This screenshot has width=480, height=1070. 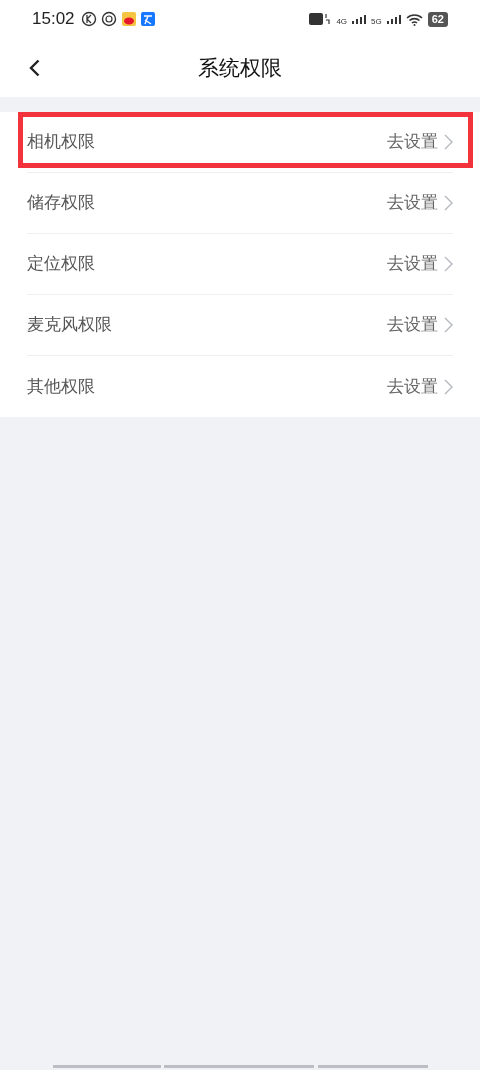 What do you see at coordinates (376, 21) in the screenshot?
I see `network-label: 5G` at bounding box center [376, 21].